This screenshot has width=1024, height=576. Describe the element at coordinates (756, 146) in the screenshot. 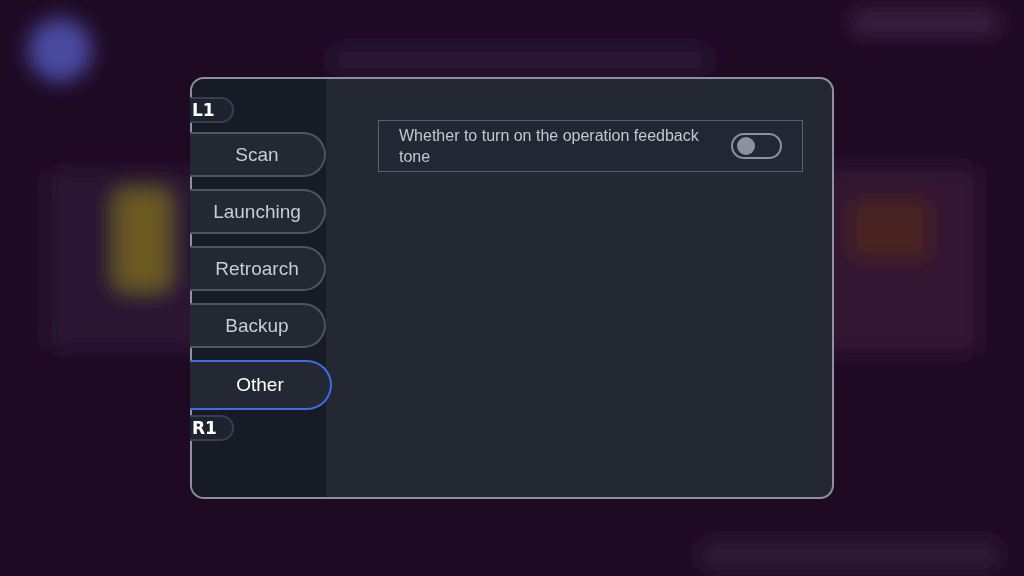

I see `toggle-switch` at that location.